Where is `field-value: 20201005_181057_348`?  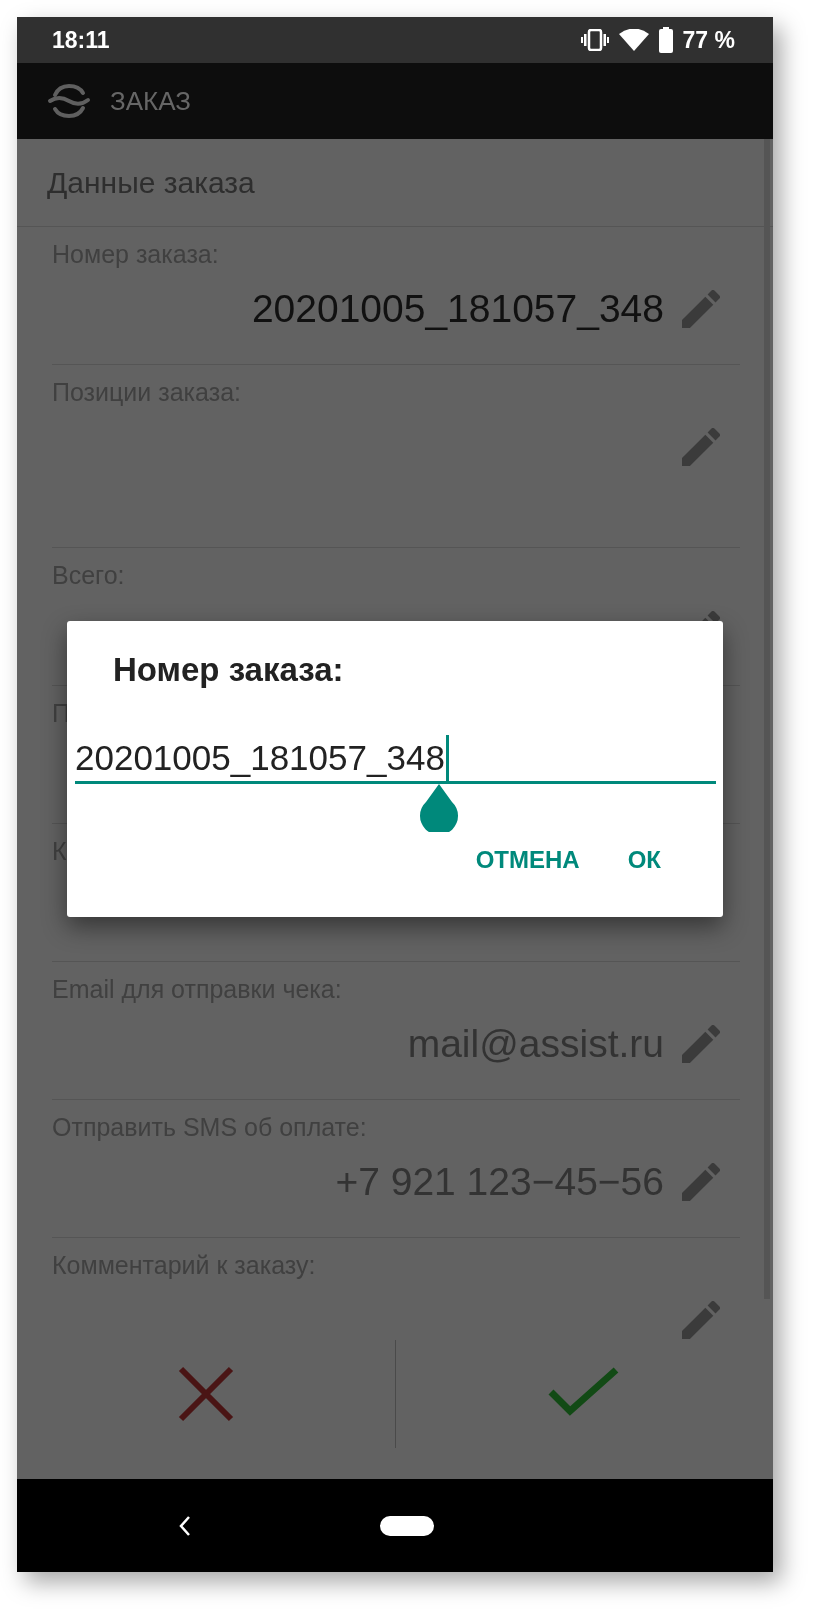
field-value: 20201005_181057_348 is located at coordinates (457, 309).